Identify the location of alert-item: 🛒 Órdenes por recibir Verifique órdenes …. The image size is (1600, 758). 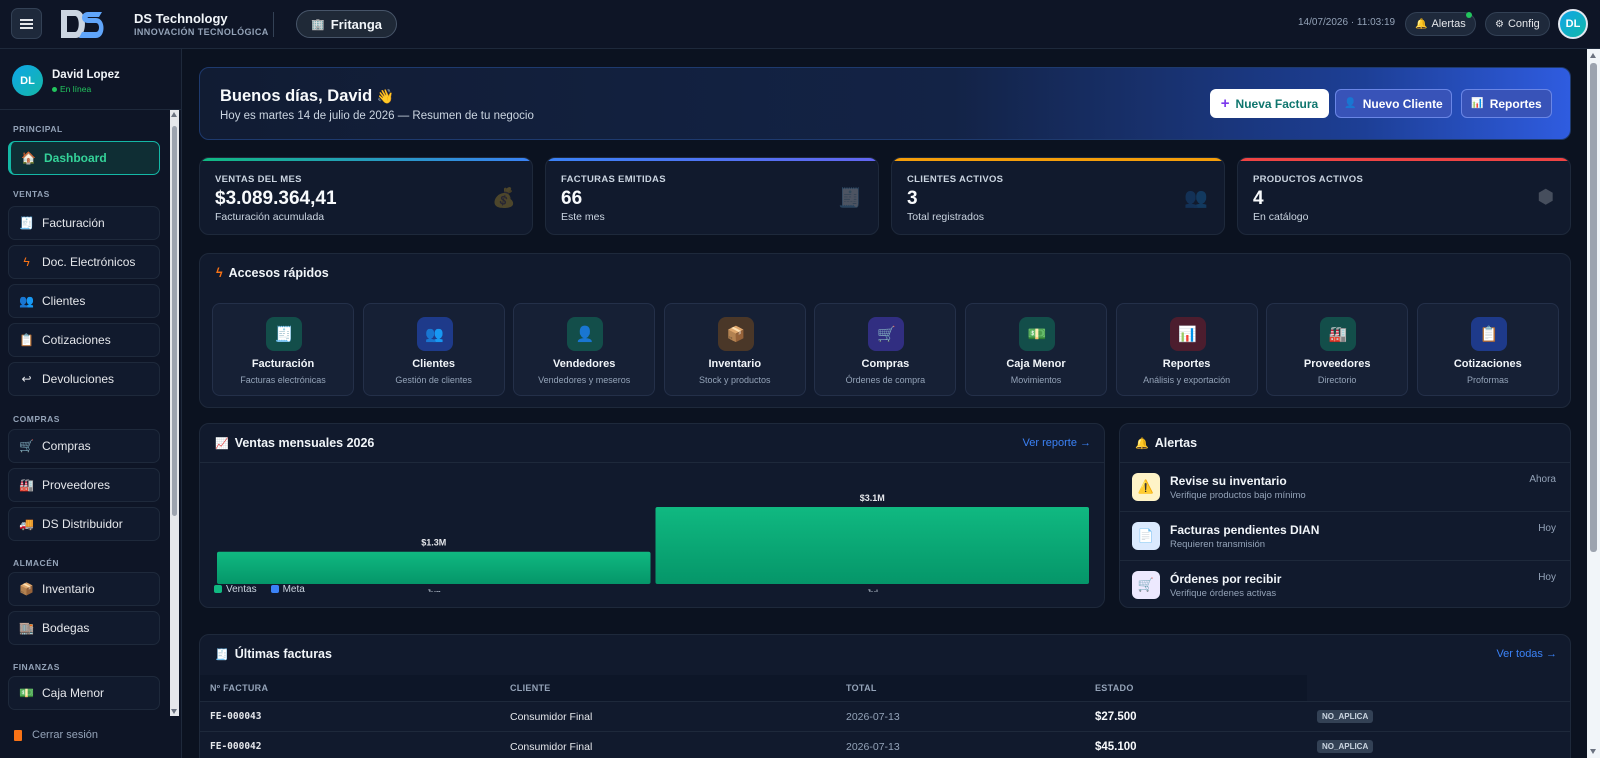
(1345, 583).